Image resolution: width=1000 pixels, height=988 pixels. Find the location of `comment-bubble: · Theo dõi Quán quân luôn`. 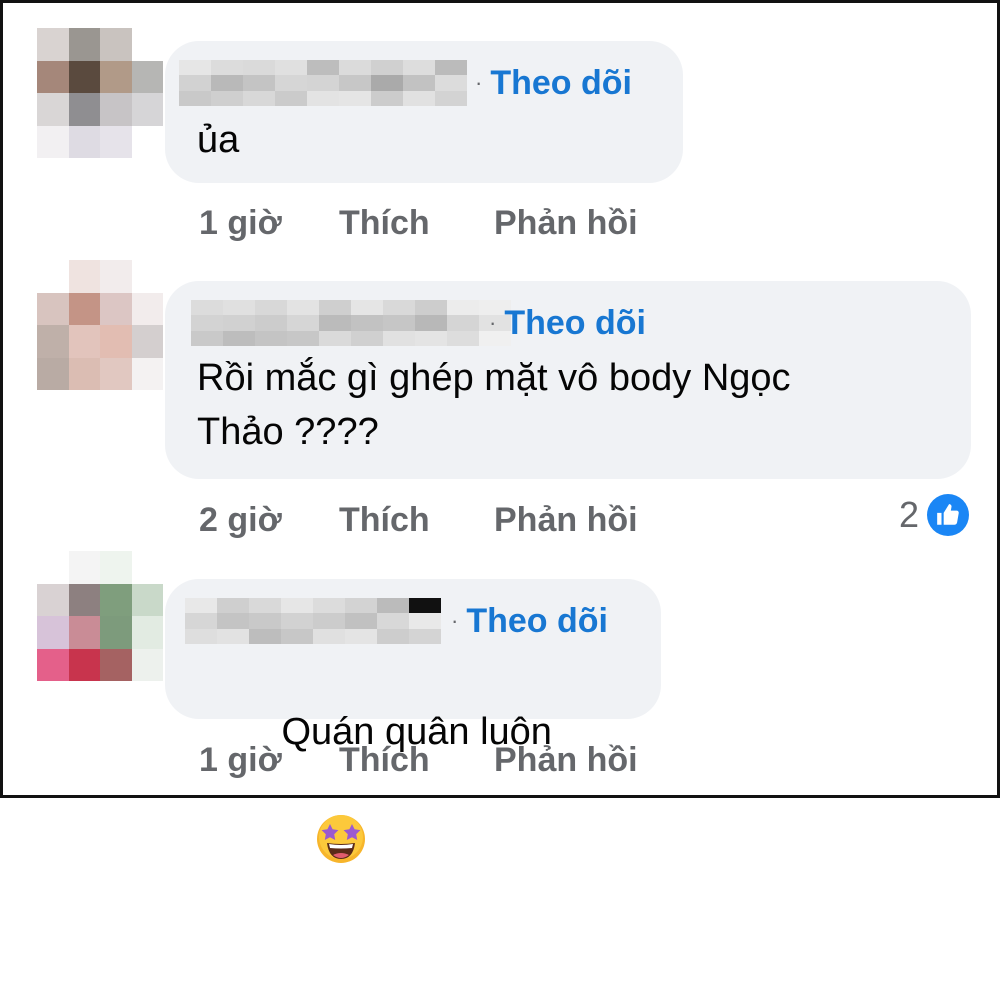

comment-bubble: · Theo dõi Quán quân luôn is located at coordinates (413, 721).